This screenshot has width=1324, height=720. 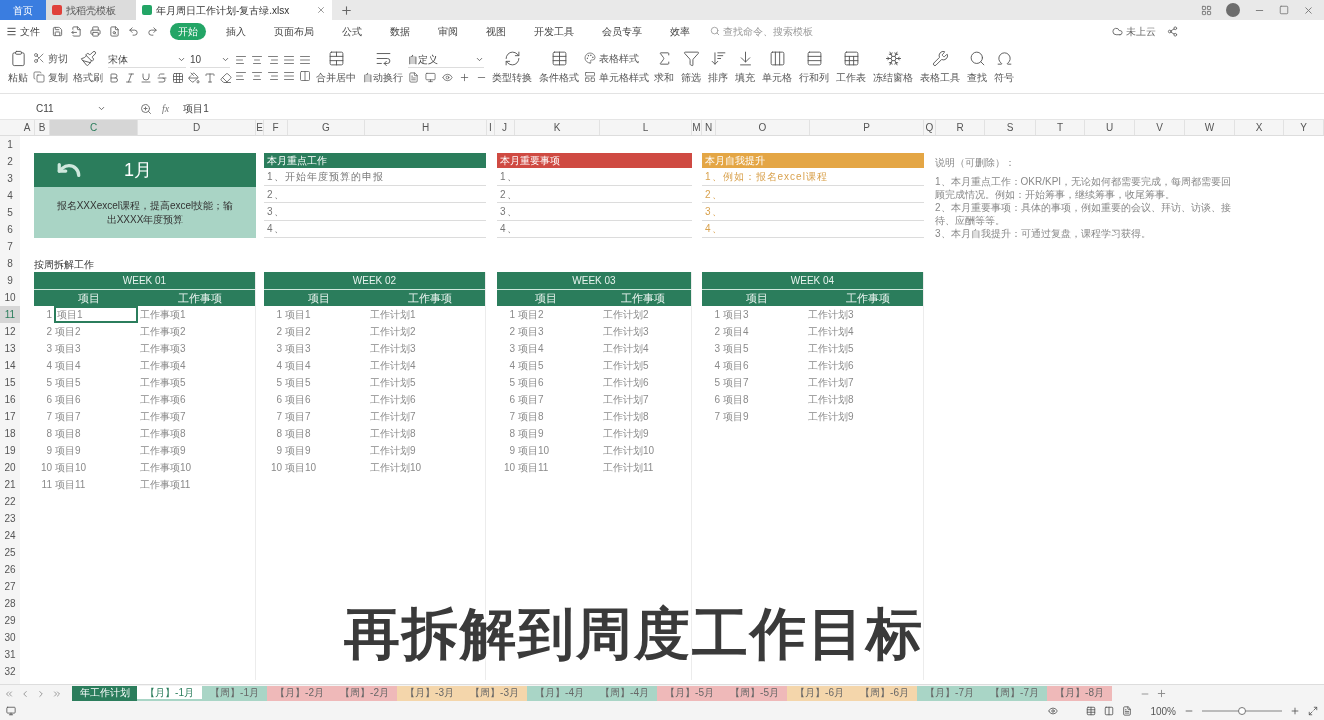 What do you see at coordinates (1304, 127) in the screenshot?
I see `column-header: Y` at bounding box center [1304, 127].